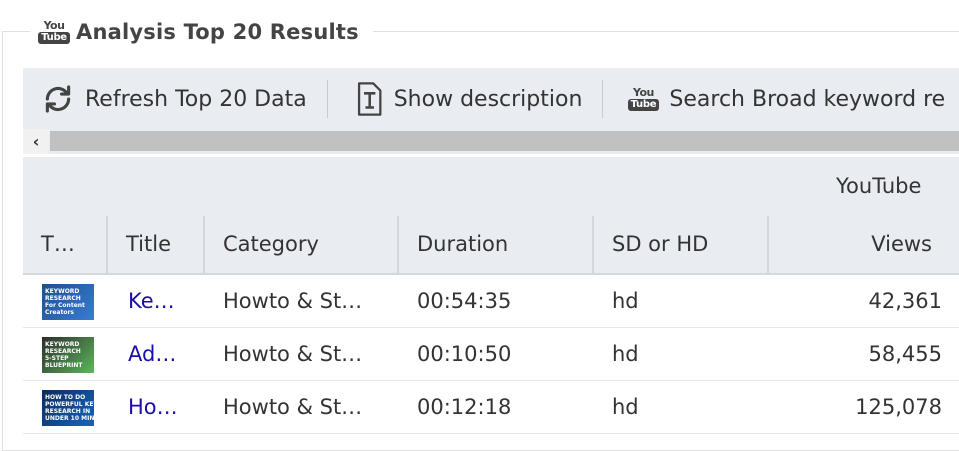 The height and width of the screenshot is (451, 959). Describe the element at coordinates (488, 99) in the screenshot. I see `show-description-label: Show description` at that location.